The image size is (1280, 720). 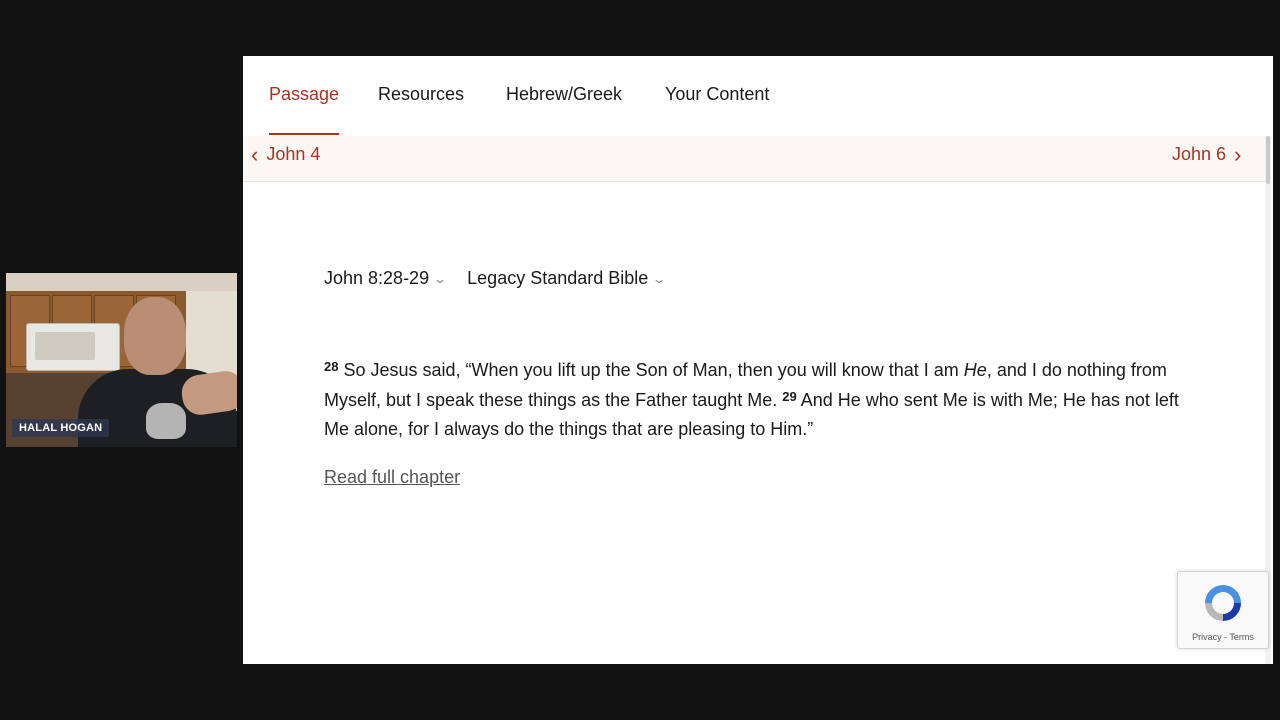 What do you see at coordinates (392, 477) in the screenshot?
I see `read-full-chapter-link: Read full chapter` at bounding box center [392, 477].